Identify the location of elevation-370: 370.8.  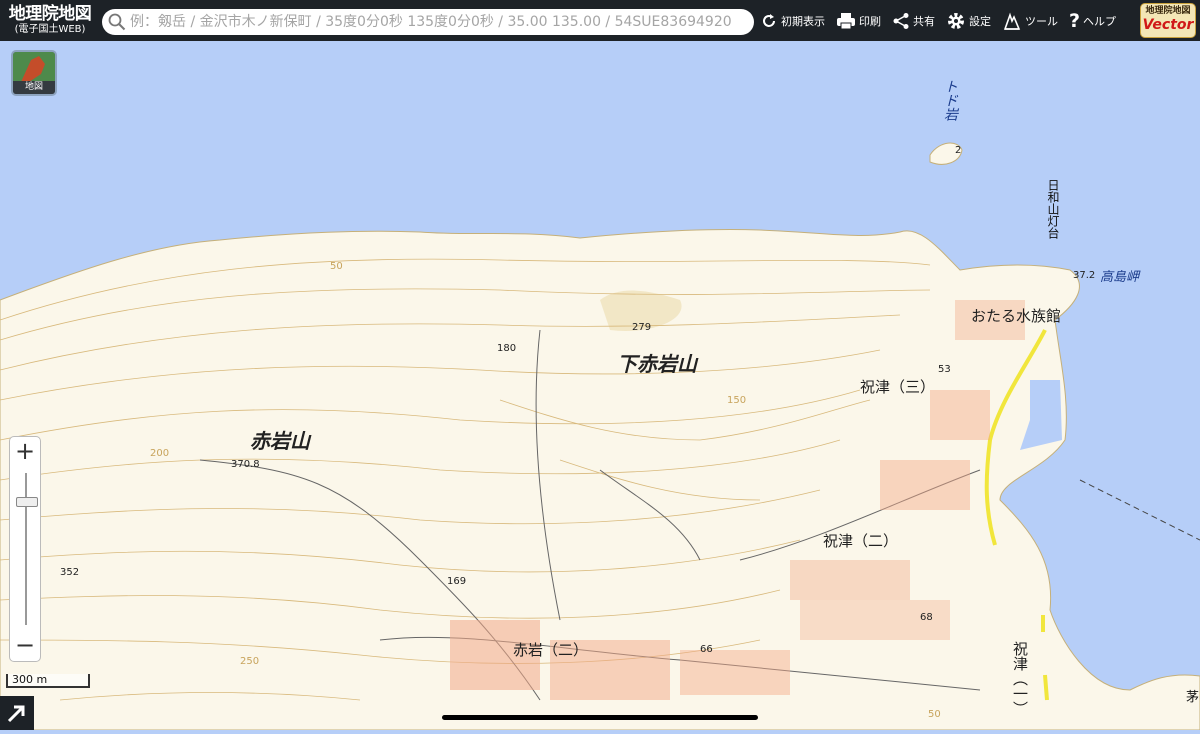
(245, 464).